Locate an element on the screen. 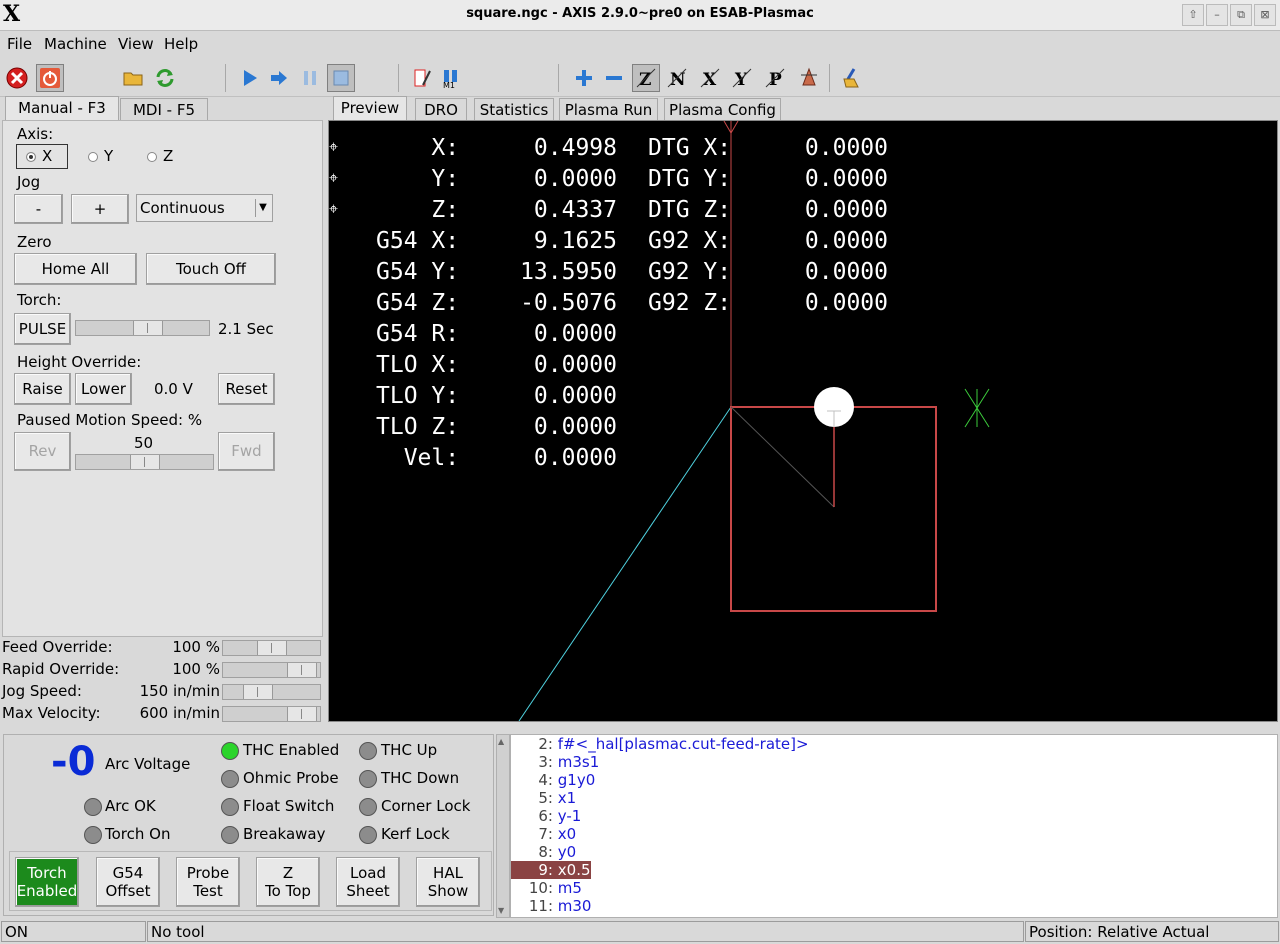 The width and height of the screenshot is (1280, 944). torch-enabled-button: Torch Enabled is located at coordinates (47, 882).